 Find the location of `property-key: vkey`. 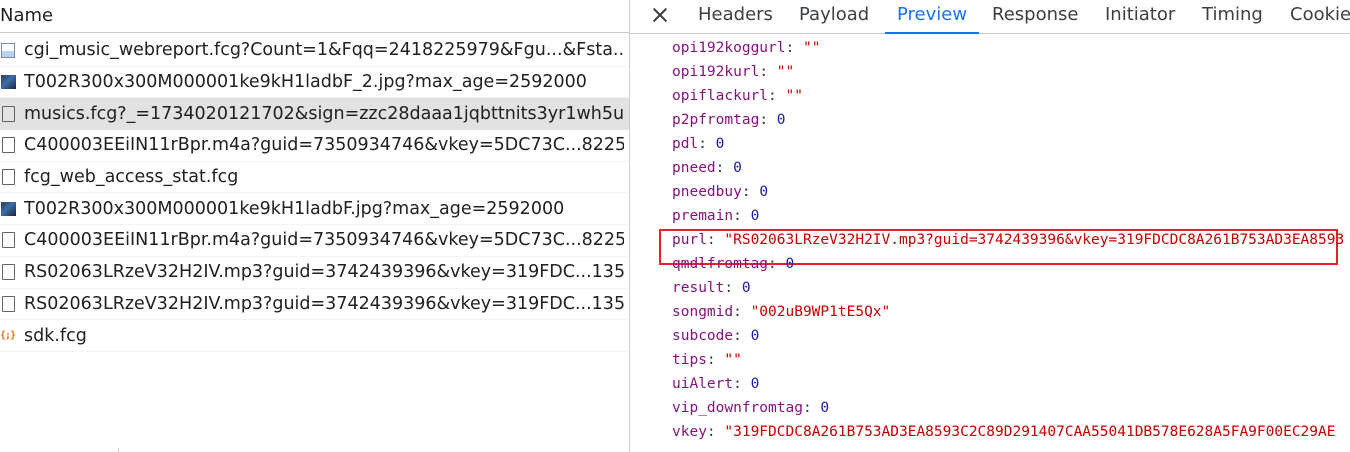

property-key: vkey is located at coordinates (689, 432).